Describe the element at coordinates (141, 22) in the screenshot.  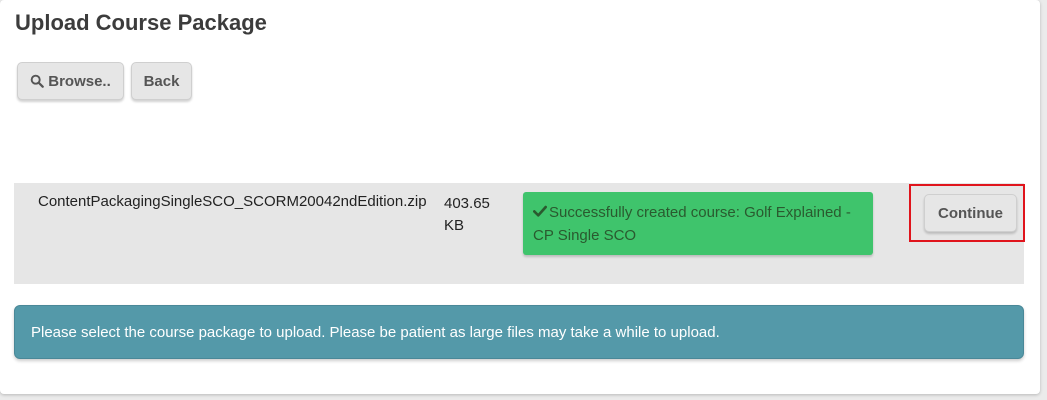
I see `page-title: Upload Course Package` at that location.